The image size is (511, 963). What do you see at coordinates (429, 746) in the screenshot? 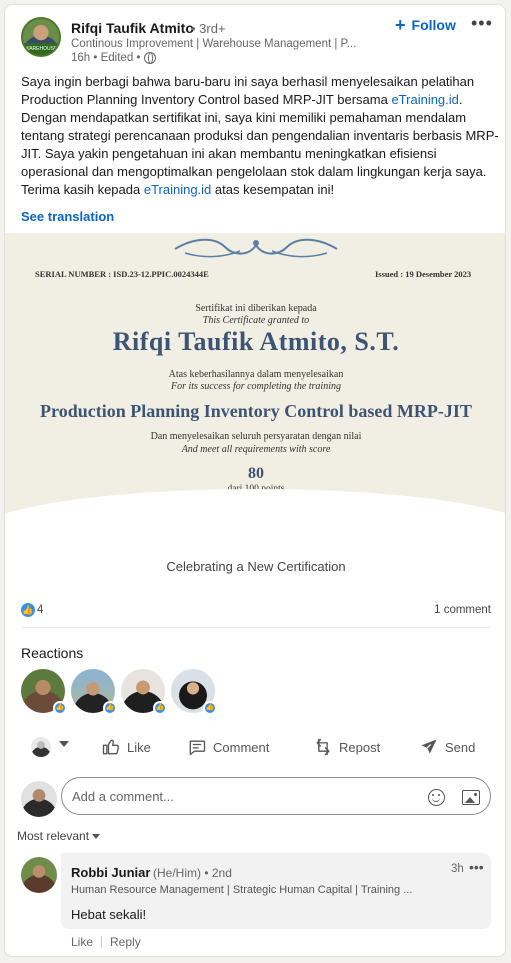
I see `send-icon` at bounding box center [429, 746].